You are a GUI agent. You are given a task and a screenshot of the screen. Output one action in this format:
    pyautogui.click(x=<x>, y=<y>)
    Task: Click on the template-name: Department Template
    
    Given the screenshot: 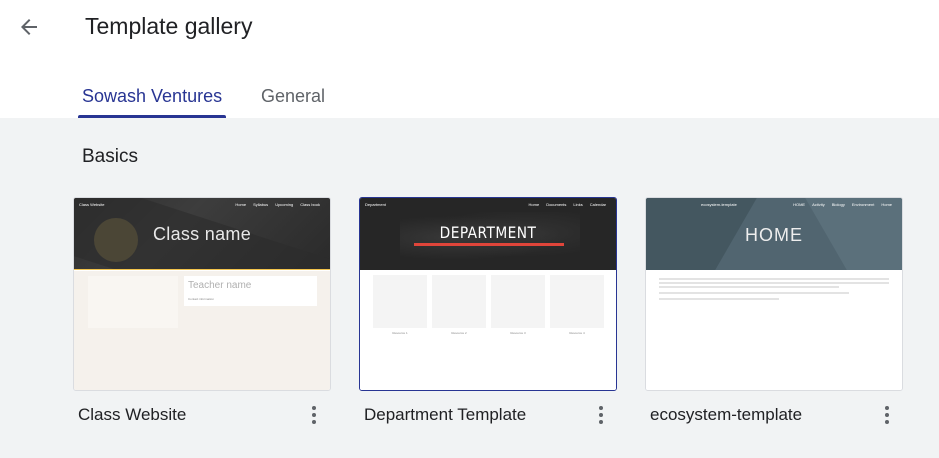 What is the action you would take?
    pyautogui.click(x=445, y=415)
    